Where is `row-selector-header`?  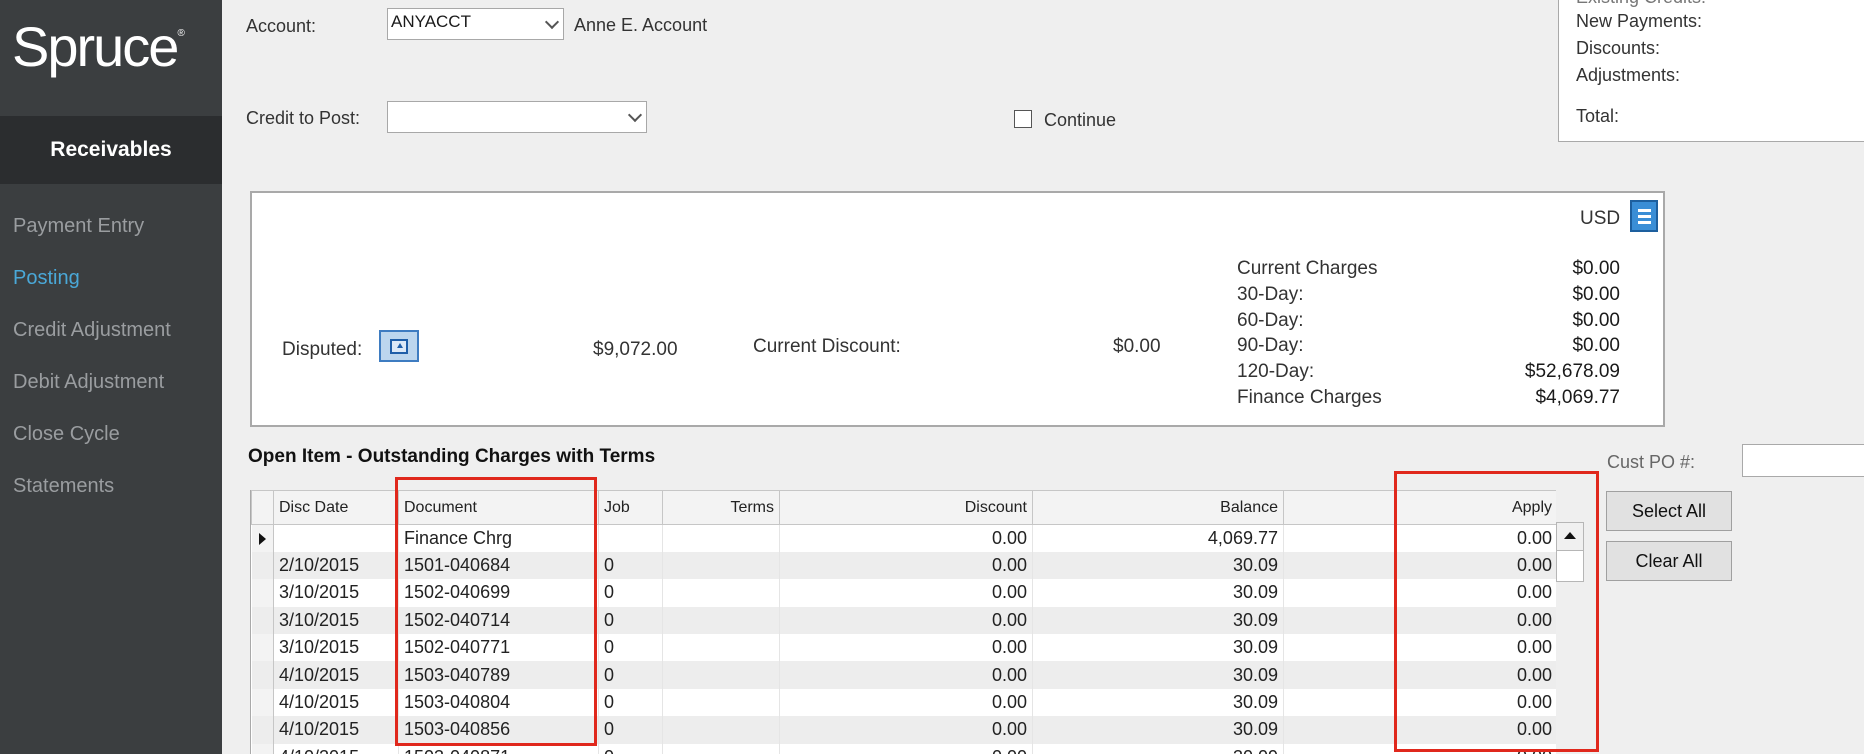 row-selector-header is located at coordinates (262, 507).